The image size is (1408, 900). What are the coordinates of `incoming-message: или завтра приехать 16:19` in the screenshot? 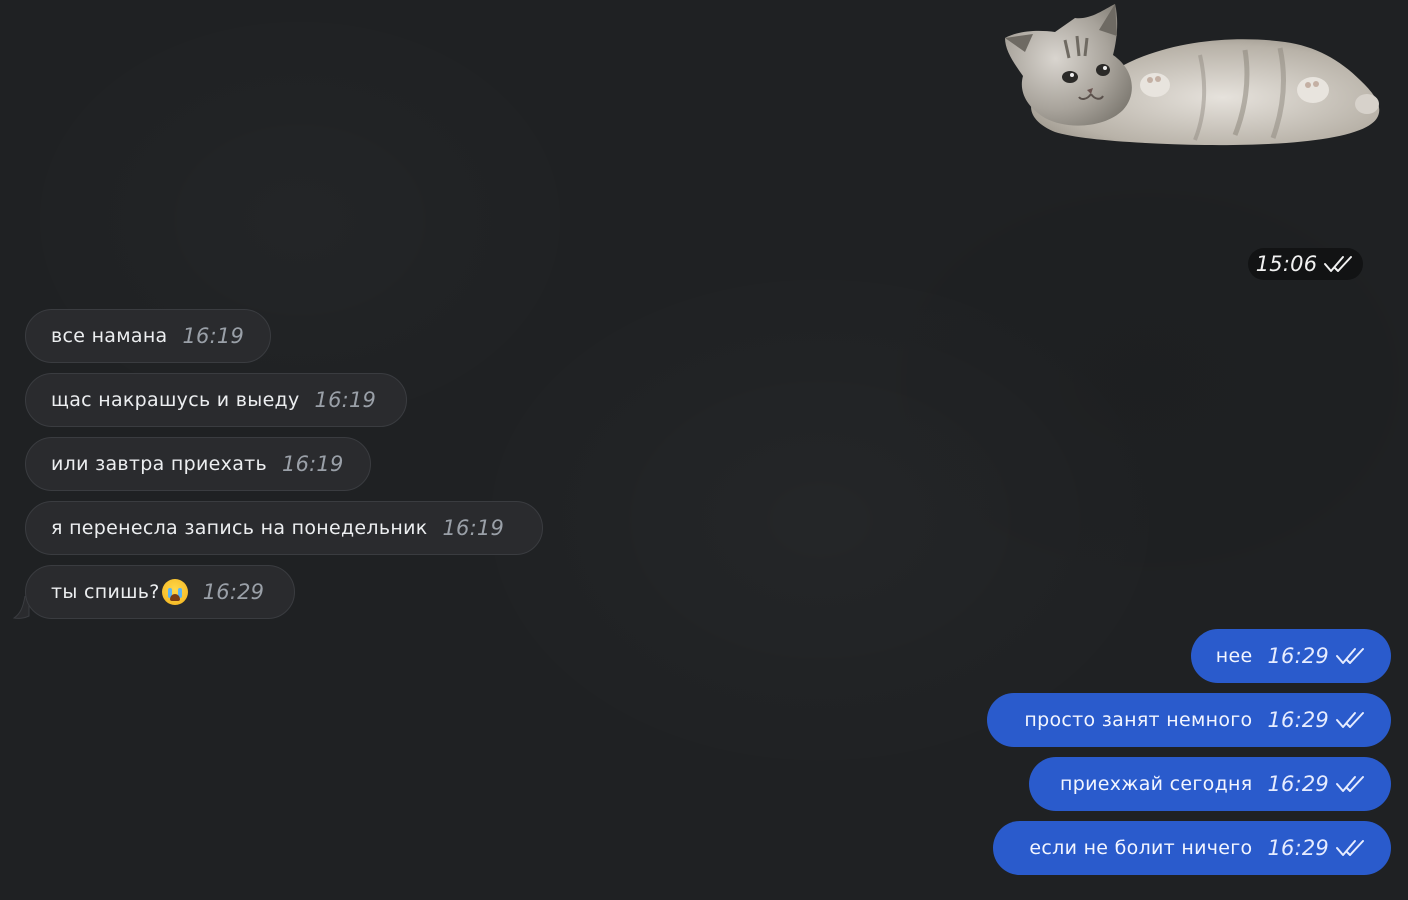 It's located at (198, 464).